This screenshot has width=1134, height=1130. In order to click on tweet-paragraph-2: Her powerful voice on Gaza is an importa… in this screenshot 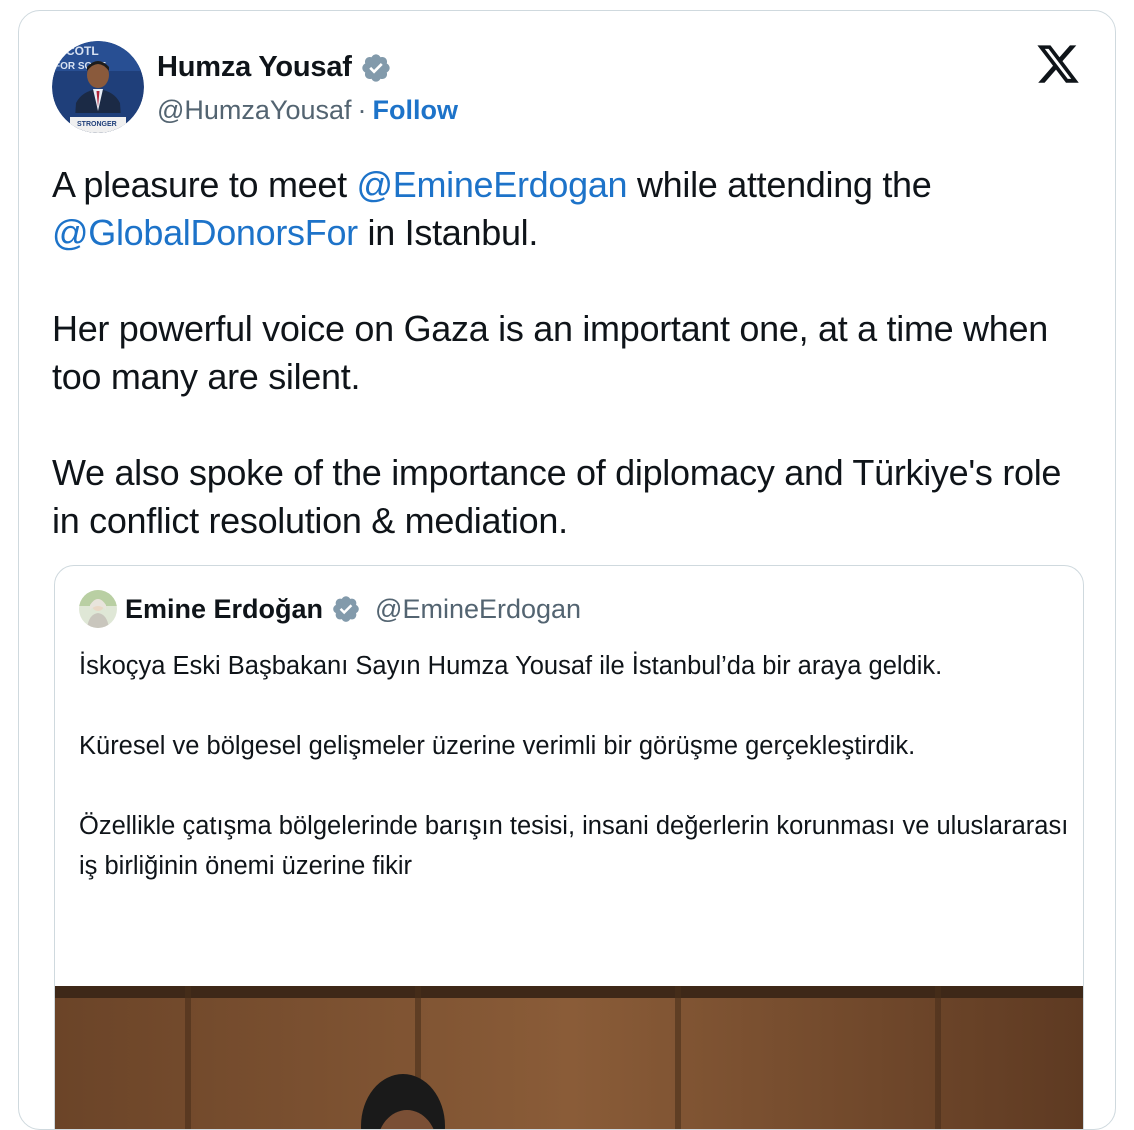, I will do `click(550, 352)`.